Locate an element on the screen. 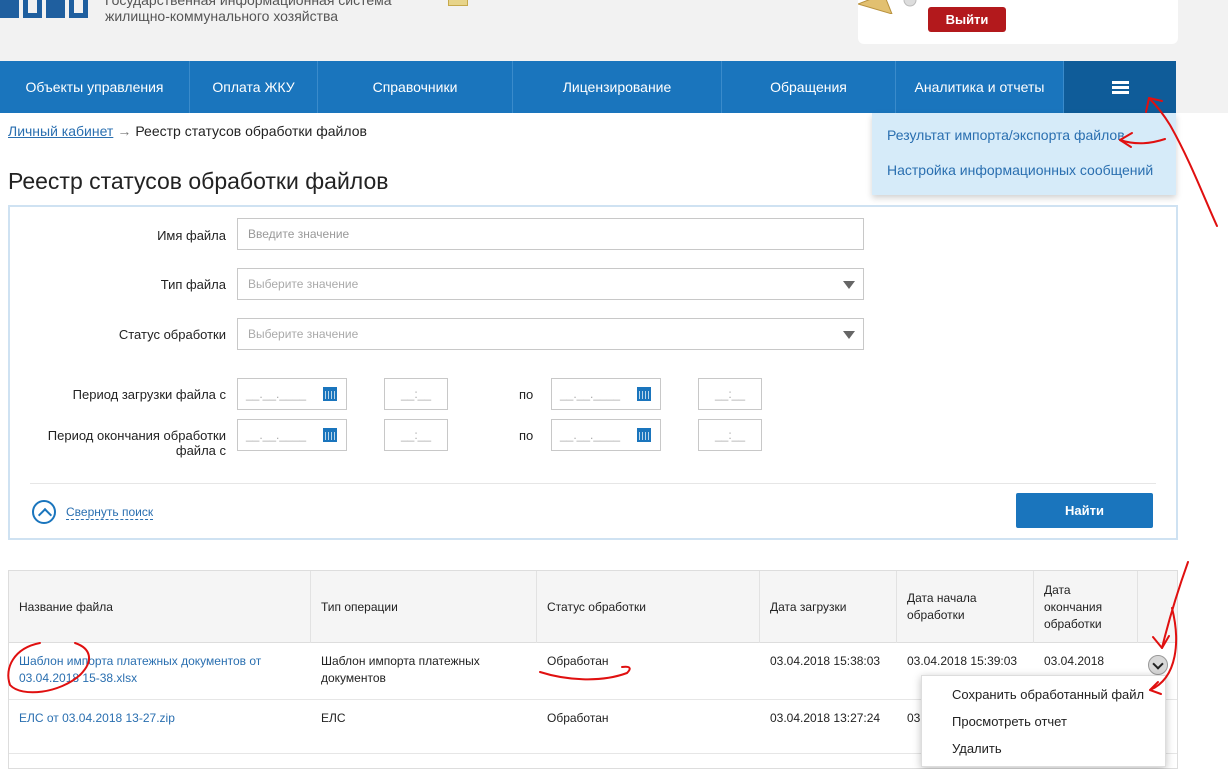 Image resolution: width=1228 pixels, height=769 pixels. menu-item-save-processed-file: Сохранить обработанный файл is located at coordinates (1048, 694).